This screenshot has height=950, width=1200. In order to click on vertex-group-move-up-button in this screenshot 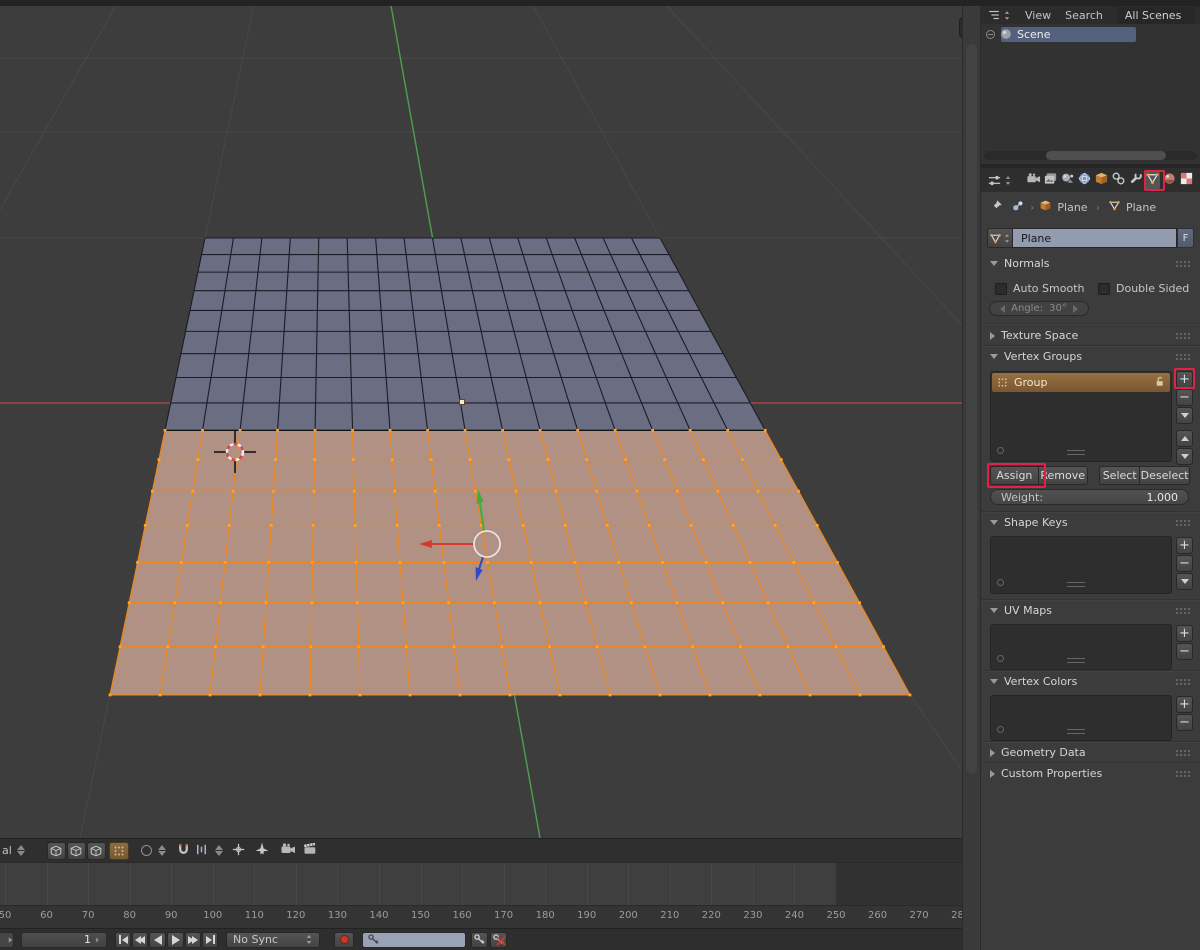, I will do `click(1184, 438)`.